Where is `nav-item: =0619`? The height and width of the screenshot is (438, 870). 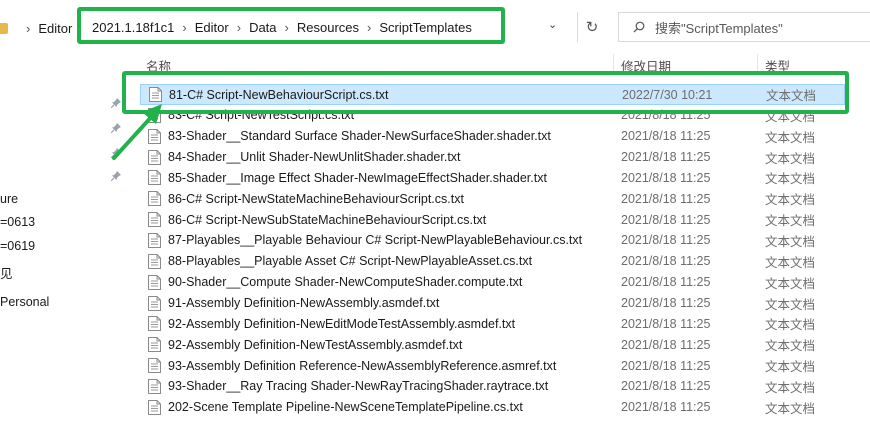
nav-item: =0619 is located at coordinates (17, 246).